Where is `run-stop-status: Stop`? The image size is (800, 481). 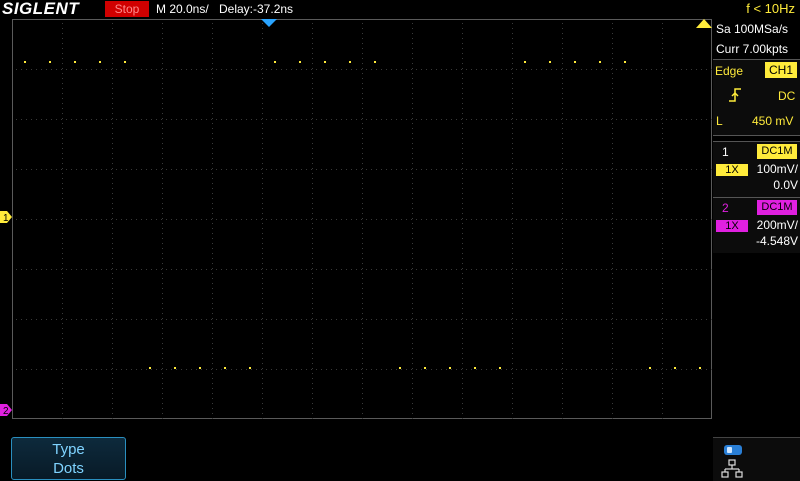 run-stop-status: Stop is located at coordinates (127, 9).